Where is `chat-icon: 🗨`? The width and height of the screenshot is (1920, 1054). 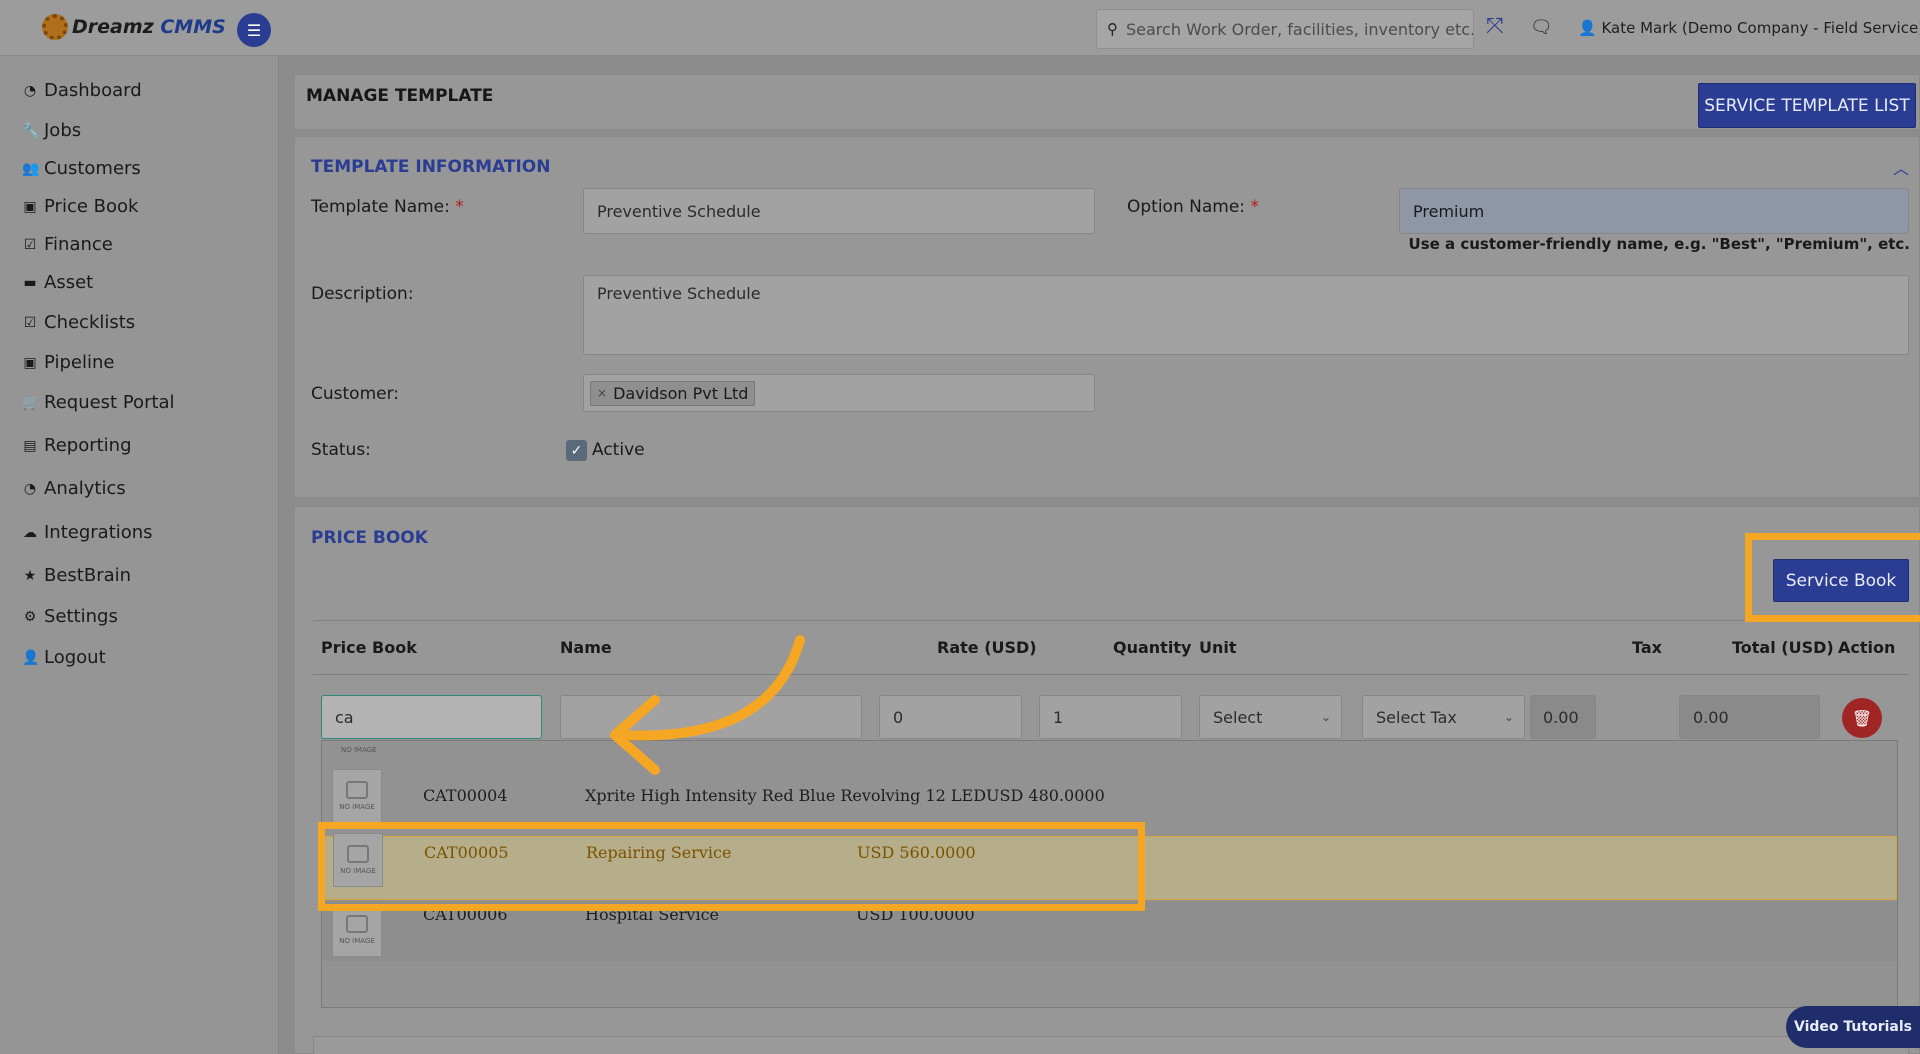 chat-icon: 🗨 is located at coordinates (1541, 27).